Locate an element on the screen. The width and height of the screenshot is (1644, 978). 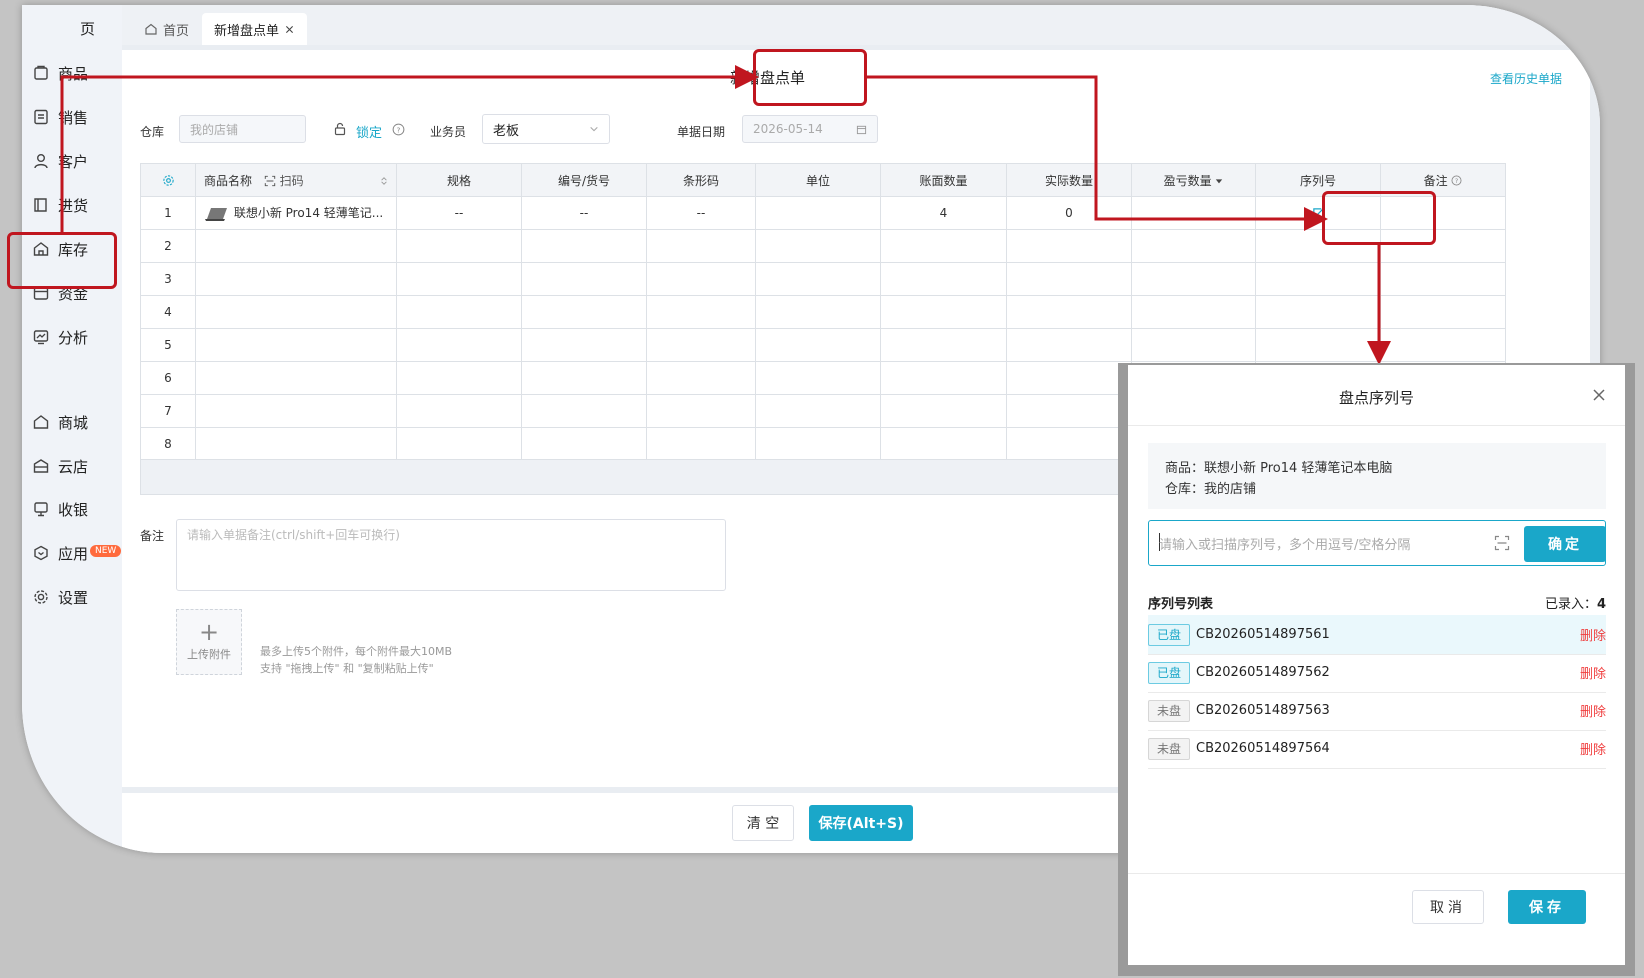
barcode-cell: -- is located at coordinates (701, 213).